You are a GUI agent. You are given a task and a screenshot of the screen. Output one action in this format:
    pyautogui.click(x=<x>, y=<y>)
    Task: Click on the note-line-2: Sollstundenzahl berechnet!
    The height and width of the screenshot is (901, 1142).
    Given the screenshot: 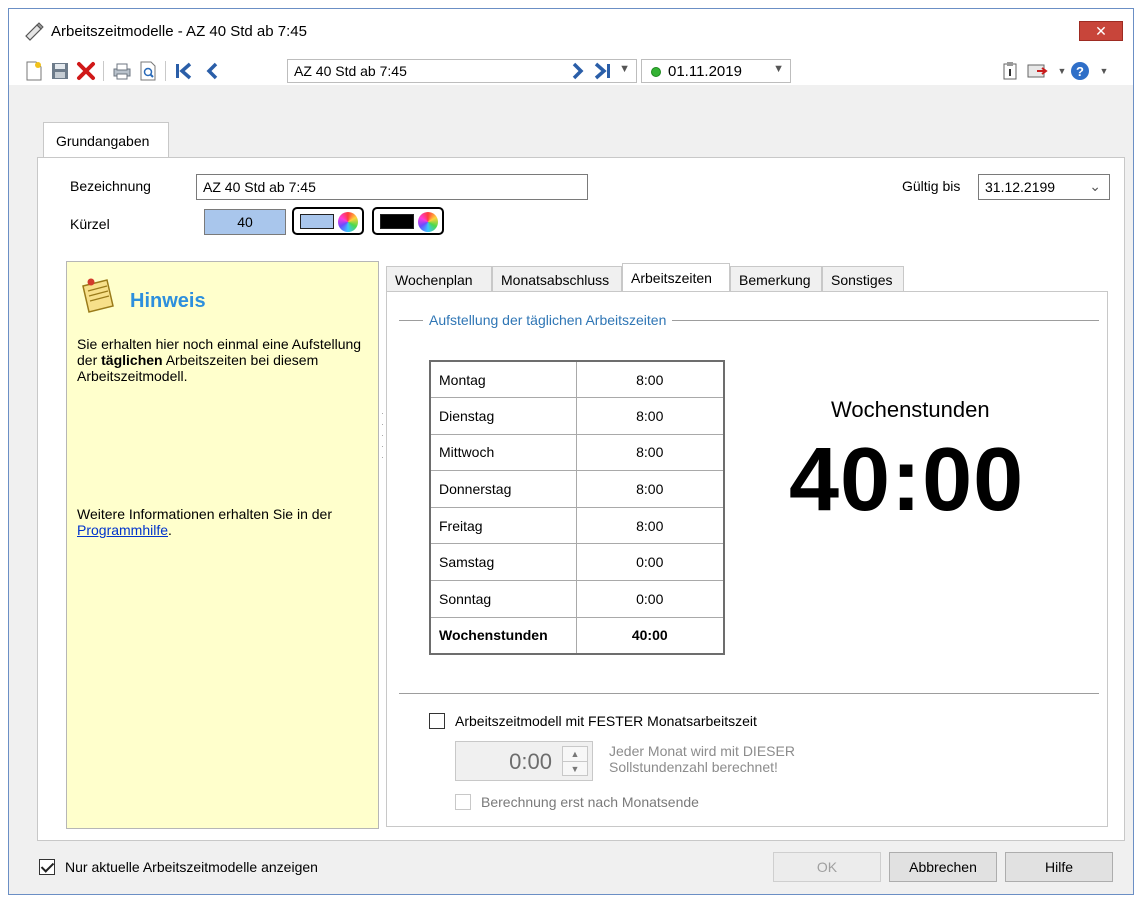 What is the action you would take?
    pyautogui.click(x=693, y=767)
    